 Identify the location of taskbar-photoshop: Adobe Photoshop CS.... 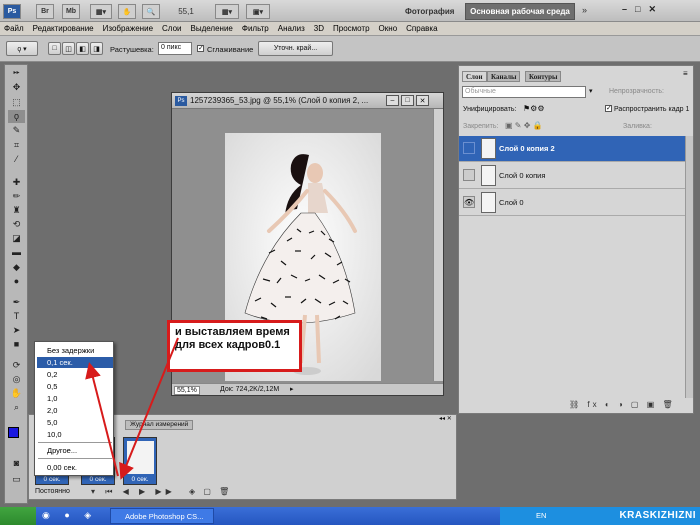
(162, 516).